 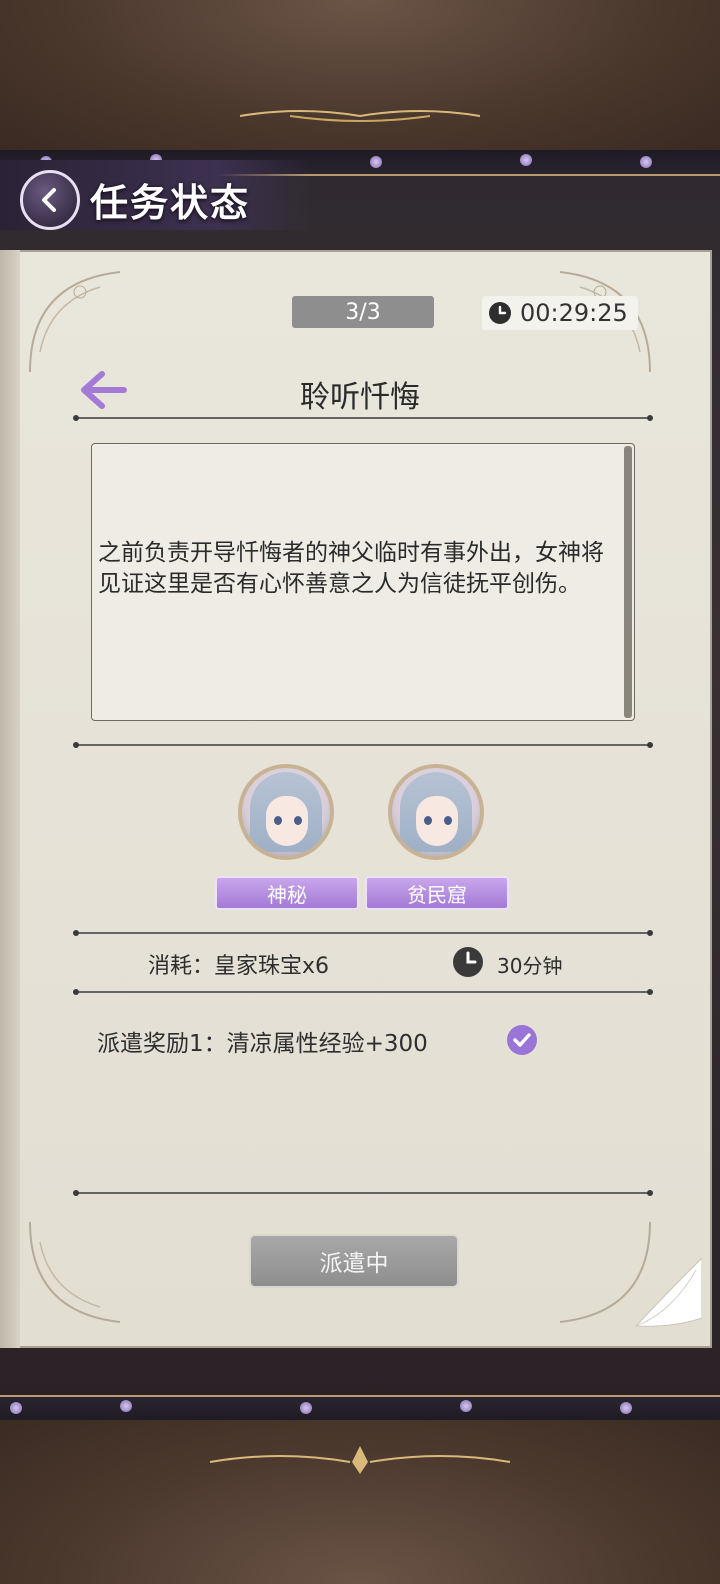 I want to click on top-ornament, so click(x=360, y=116).